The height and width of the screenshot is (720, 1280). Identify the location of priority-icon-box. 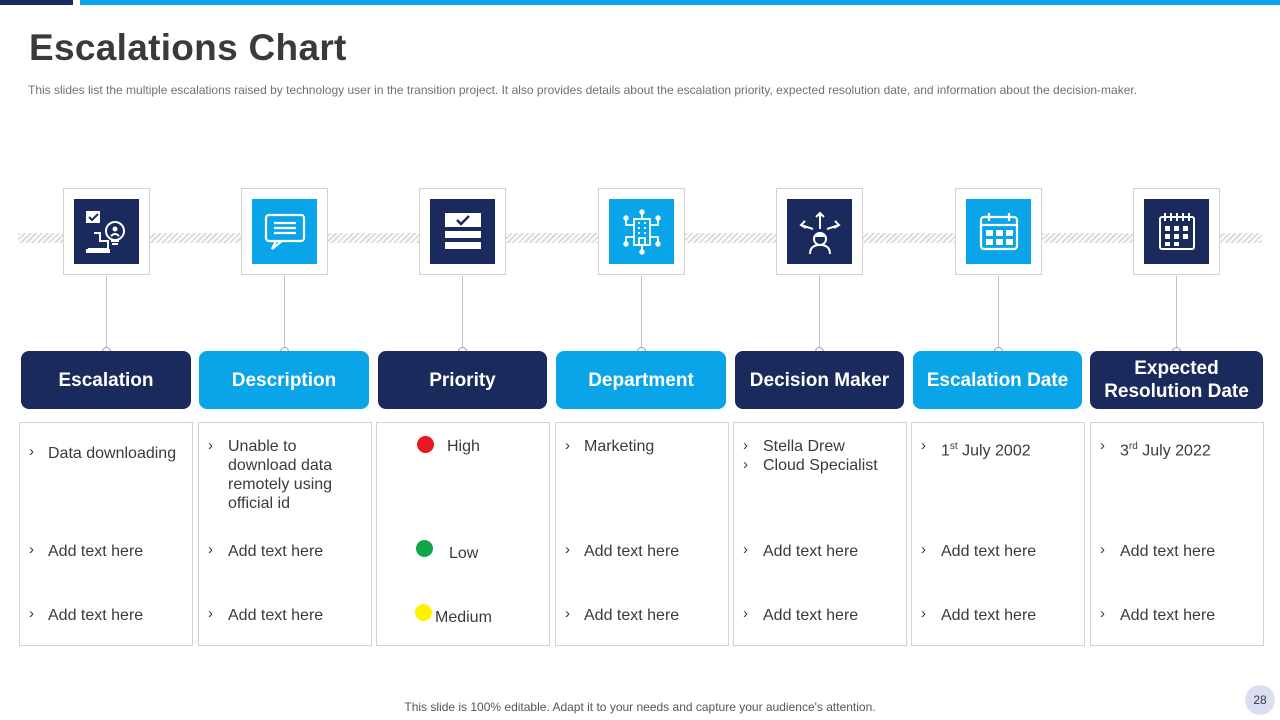
(462, 231).